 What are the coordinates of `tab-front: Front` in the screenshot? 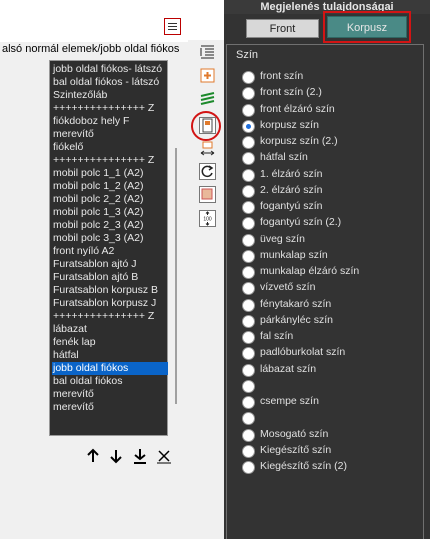 It's located at (282, 28).